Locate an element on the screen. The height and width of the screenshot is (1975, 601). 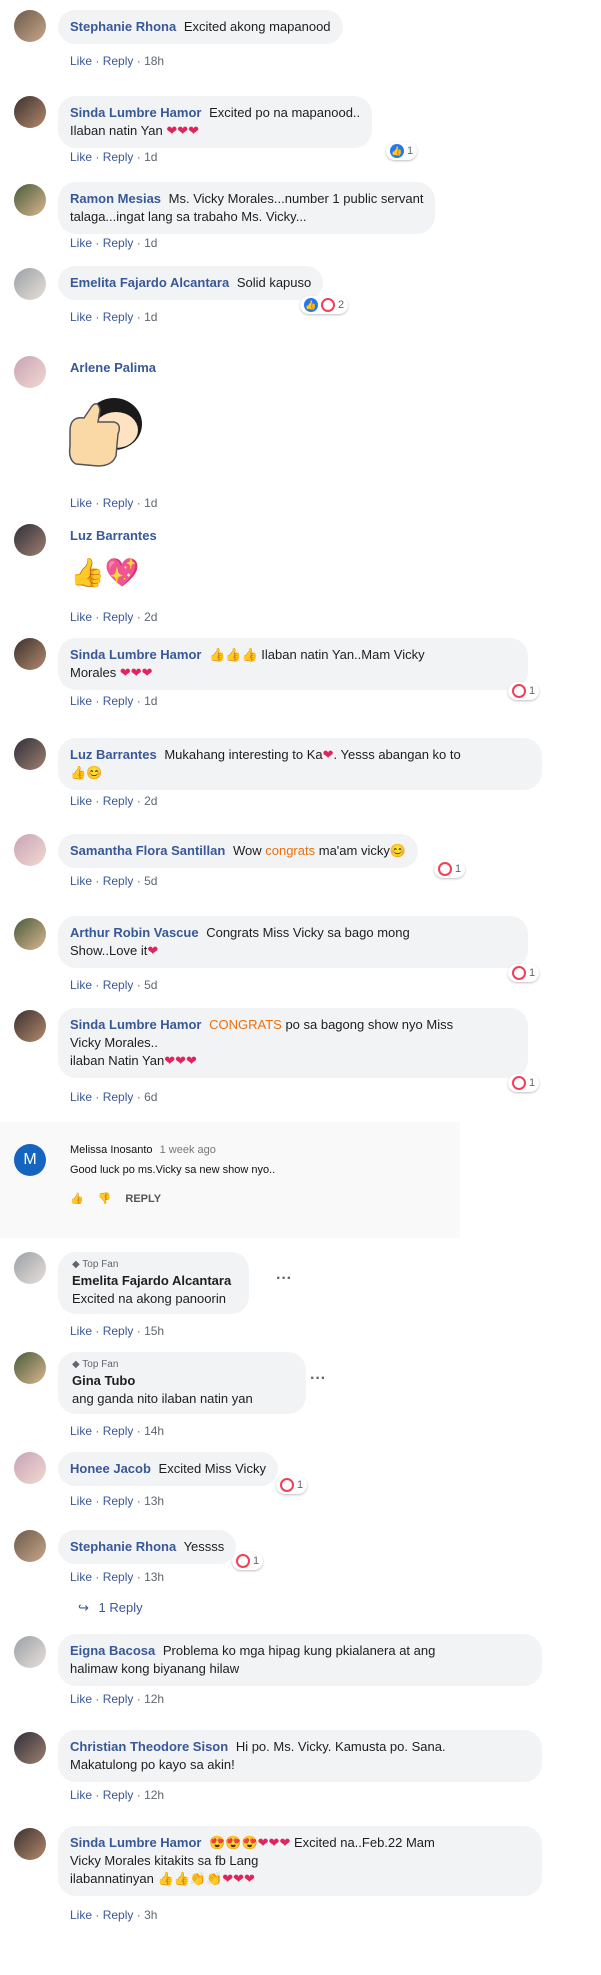
author-name: Honee Jacob is located at coordinates (110, 1468).